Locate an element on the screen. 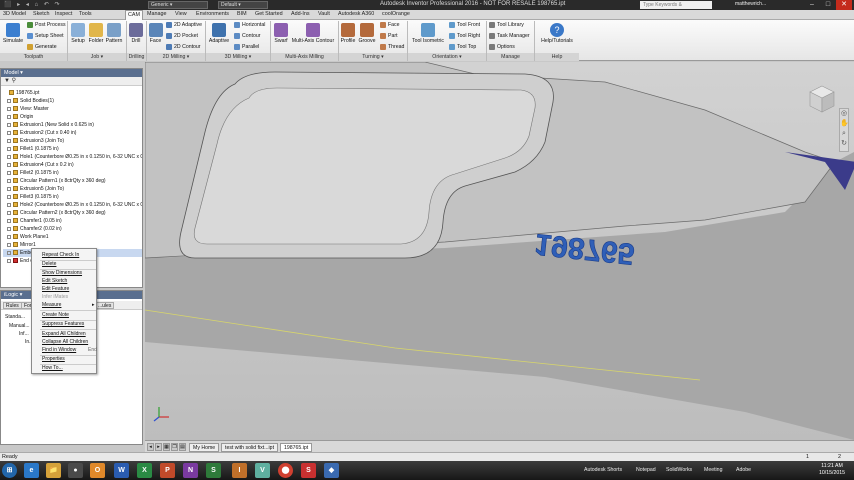  tree-node: Work Plane1 is located at coordinates (72, 237).